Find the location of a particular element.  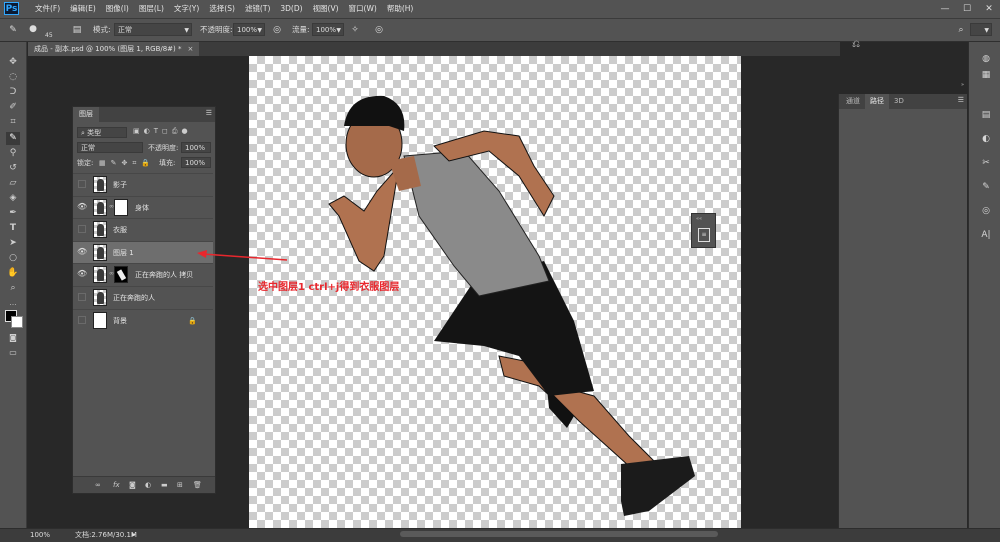

fx-icon: fx is located at coordinates (116, 485).